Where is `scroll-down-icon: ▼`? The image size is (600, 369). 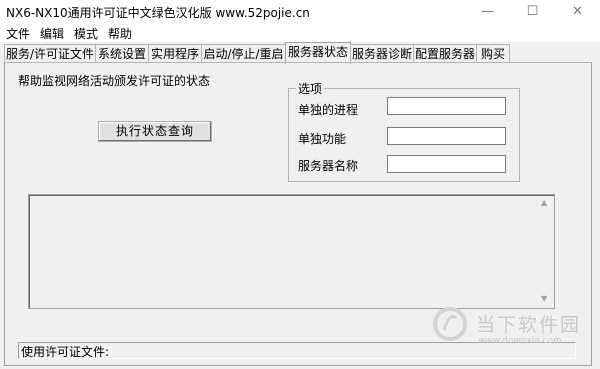 scroll-down-icon: ▼ is located at coordinates (544, 298).